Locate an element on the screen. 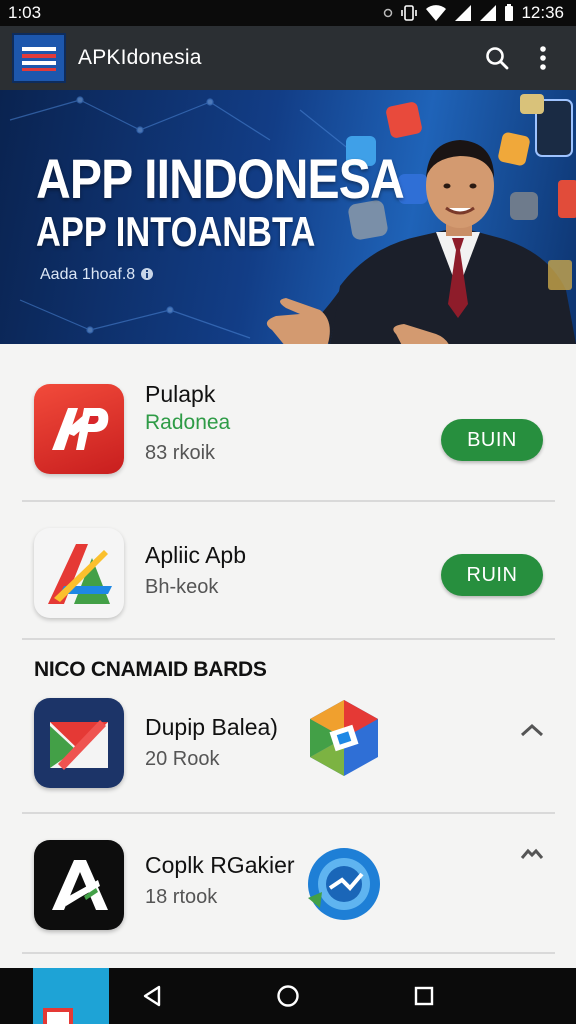 The height and width of the screenshot is (1024, 576). home-circle-icon is located at coordinates (288, 996).